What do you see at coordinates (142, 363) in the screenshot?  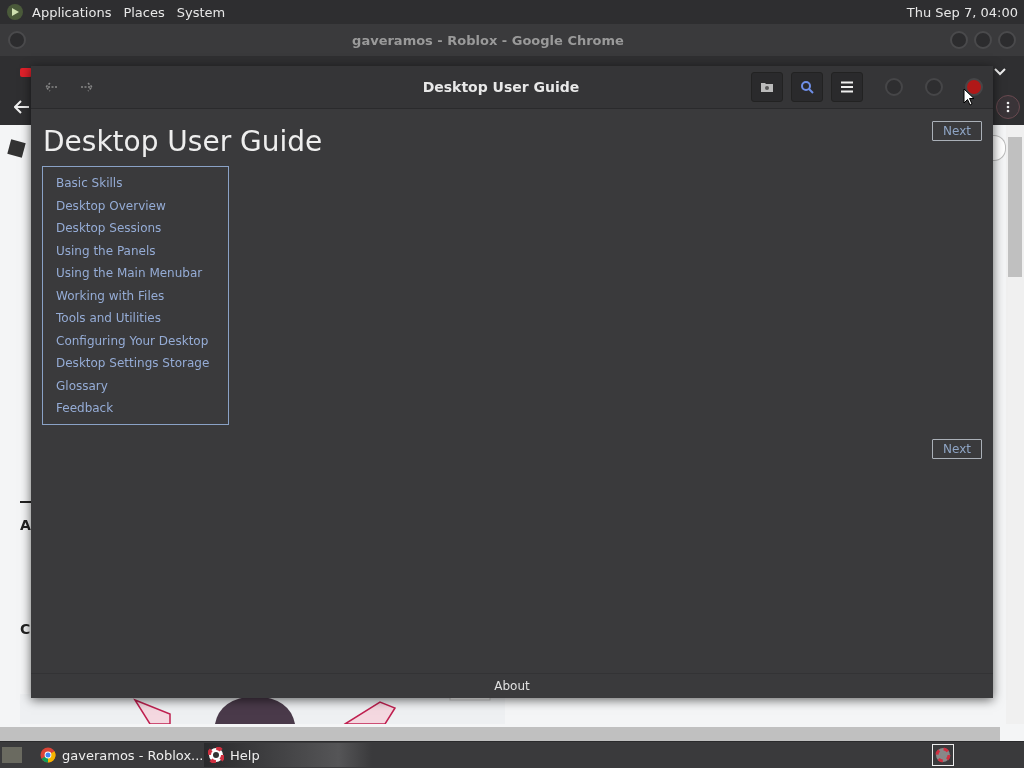 I see `topic-link: Desktop Settings Storage` at bounding box center [142, 363].